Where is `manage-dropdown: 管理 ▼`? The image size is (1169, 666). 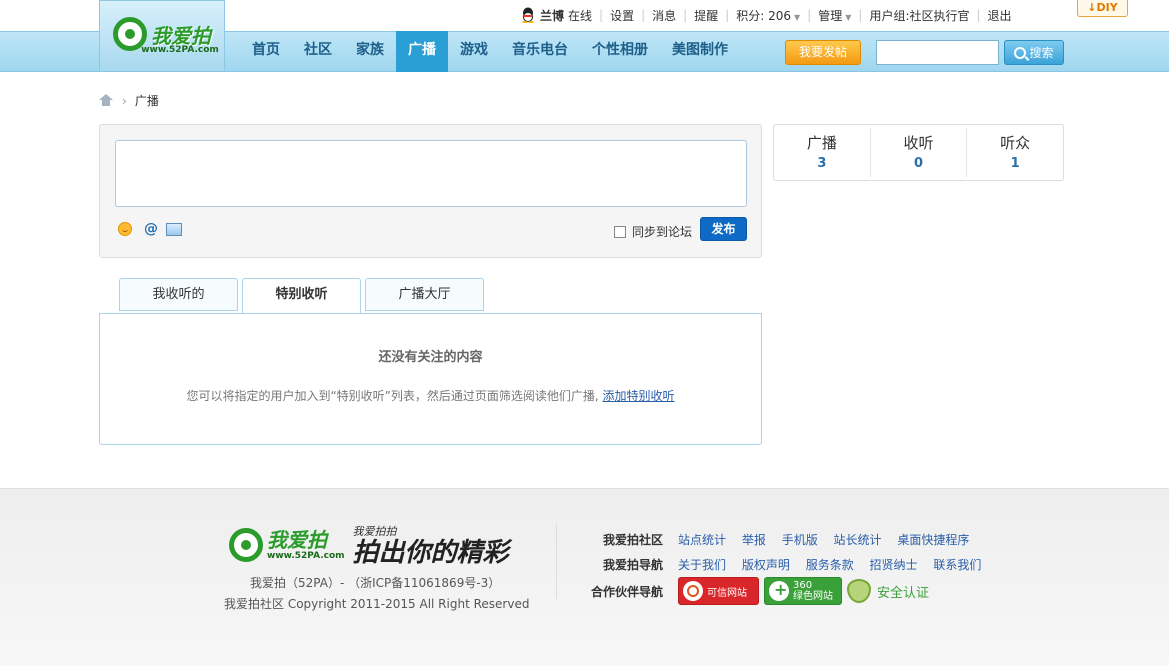 manage-dropdown: 管理 ▼ is located at coordinates (834, 15).